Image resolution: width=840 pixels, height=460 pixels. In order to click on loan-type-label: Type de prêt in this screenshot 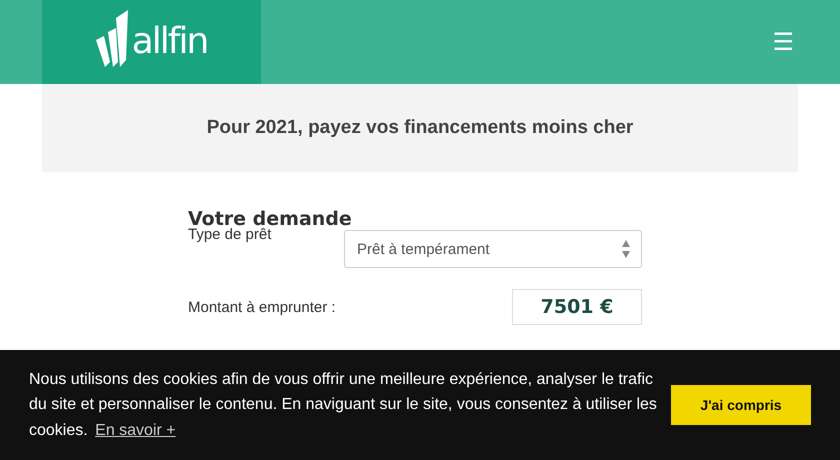, I will do `click(230, 234)`.